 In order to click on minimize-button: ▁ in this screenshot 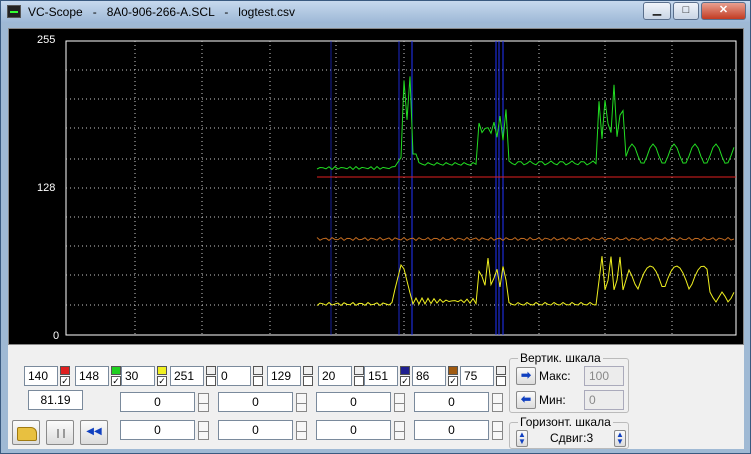, I will do `click(657, 11)`.